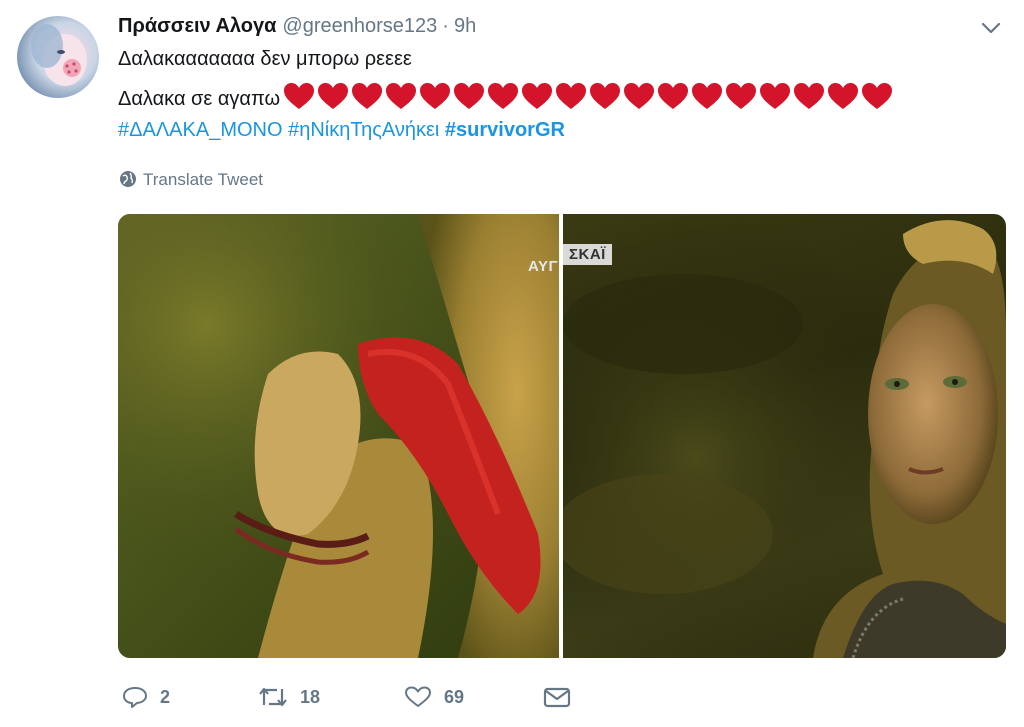 The width and height of the screenshot is (1024, 727). Describe the element at coordinates (265, 59) in the screenshot. I see `tweet-text-line-1: Δαλακααααααα δεν μπορω ρεεεε` at that location.